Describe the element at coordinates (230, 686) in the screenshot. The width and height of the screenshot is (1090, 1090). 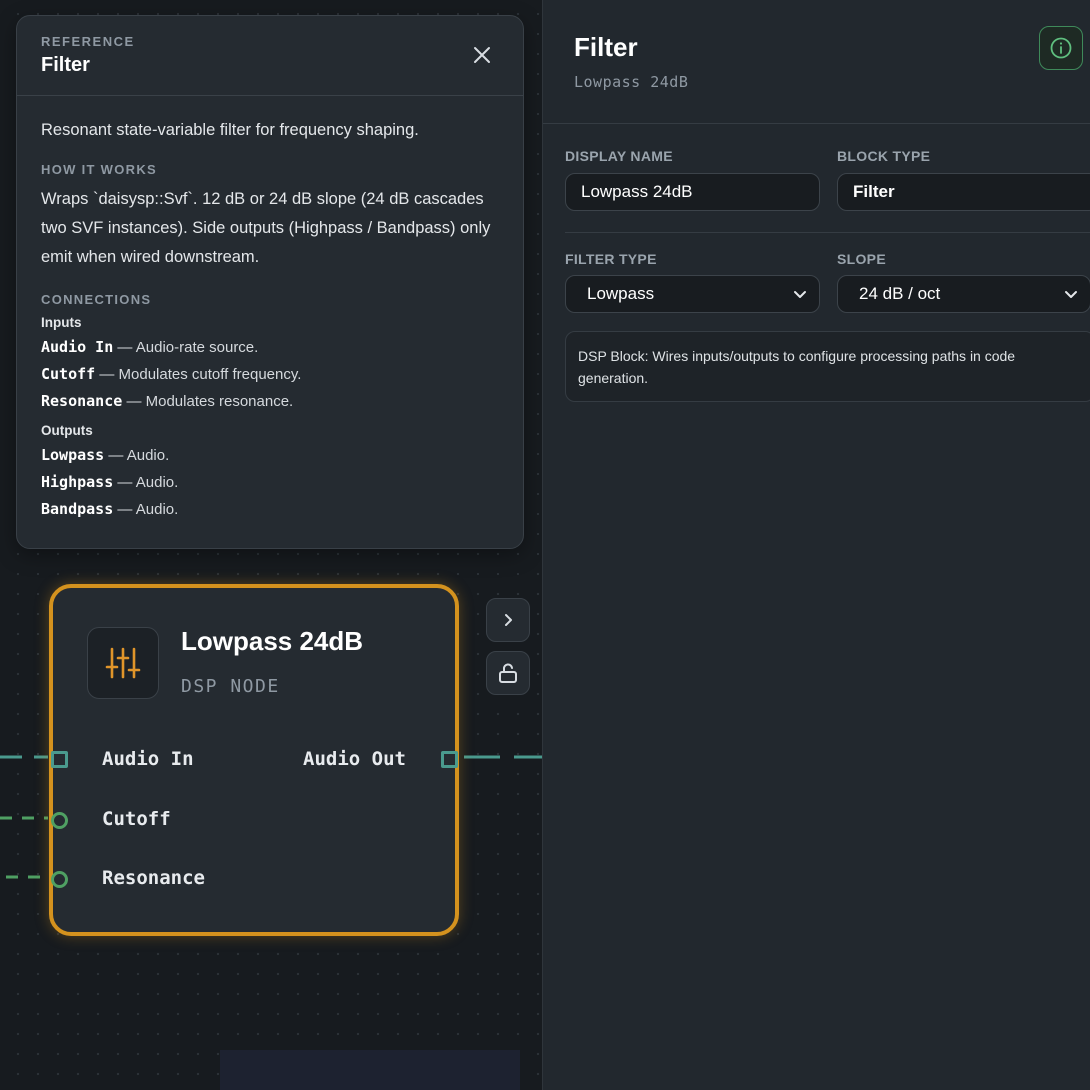
I see `node-subtitle: DSP NODE` at that location.